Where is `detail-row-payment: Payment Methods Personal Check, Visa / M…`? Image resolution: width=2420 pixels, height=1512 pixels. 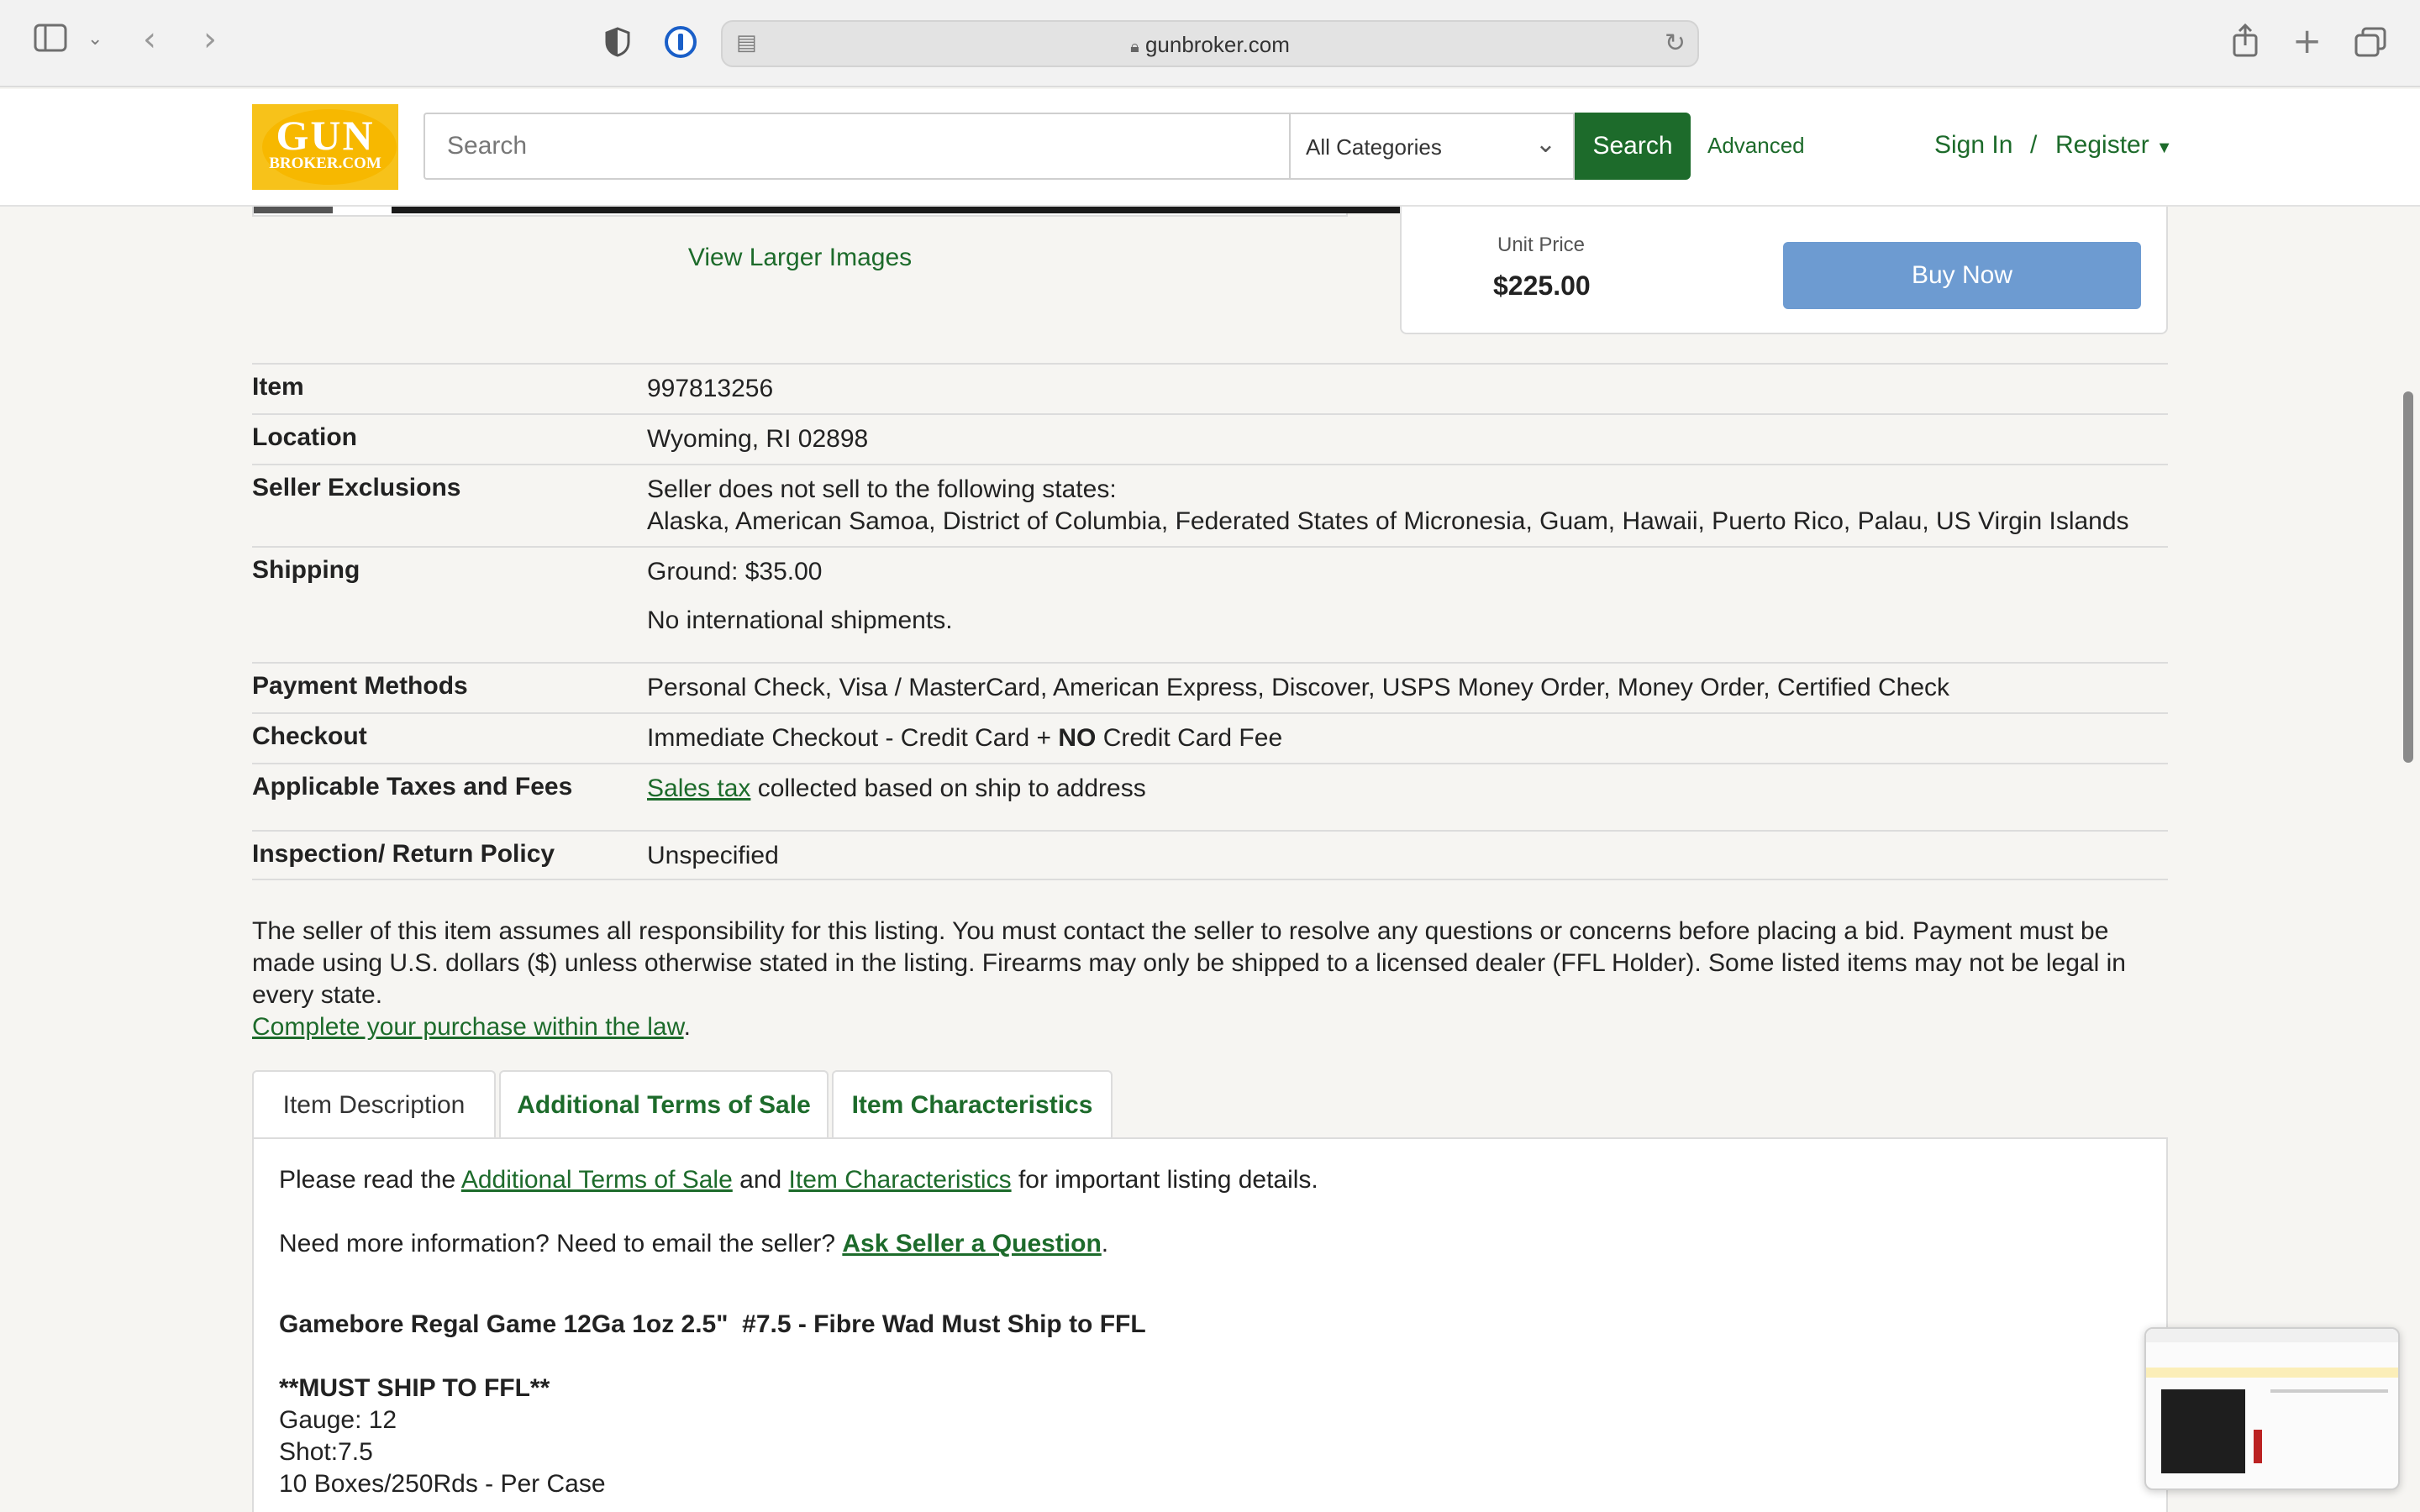 detail-row-payment: Payment Methods Personal Check, Visa / M… is located at coordinates (1210, 687).